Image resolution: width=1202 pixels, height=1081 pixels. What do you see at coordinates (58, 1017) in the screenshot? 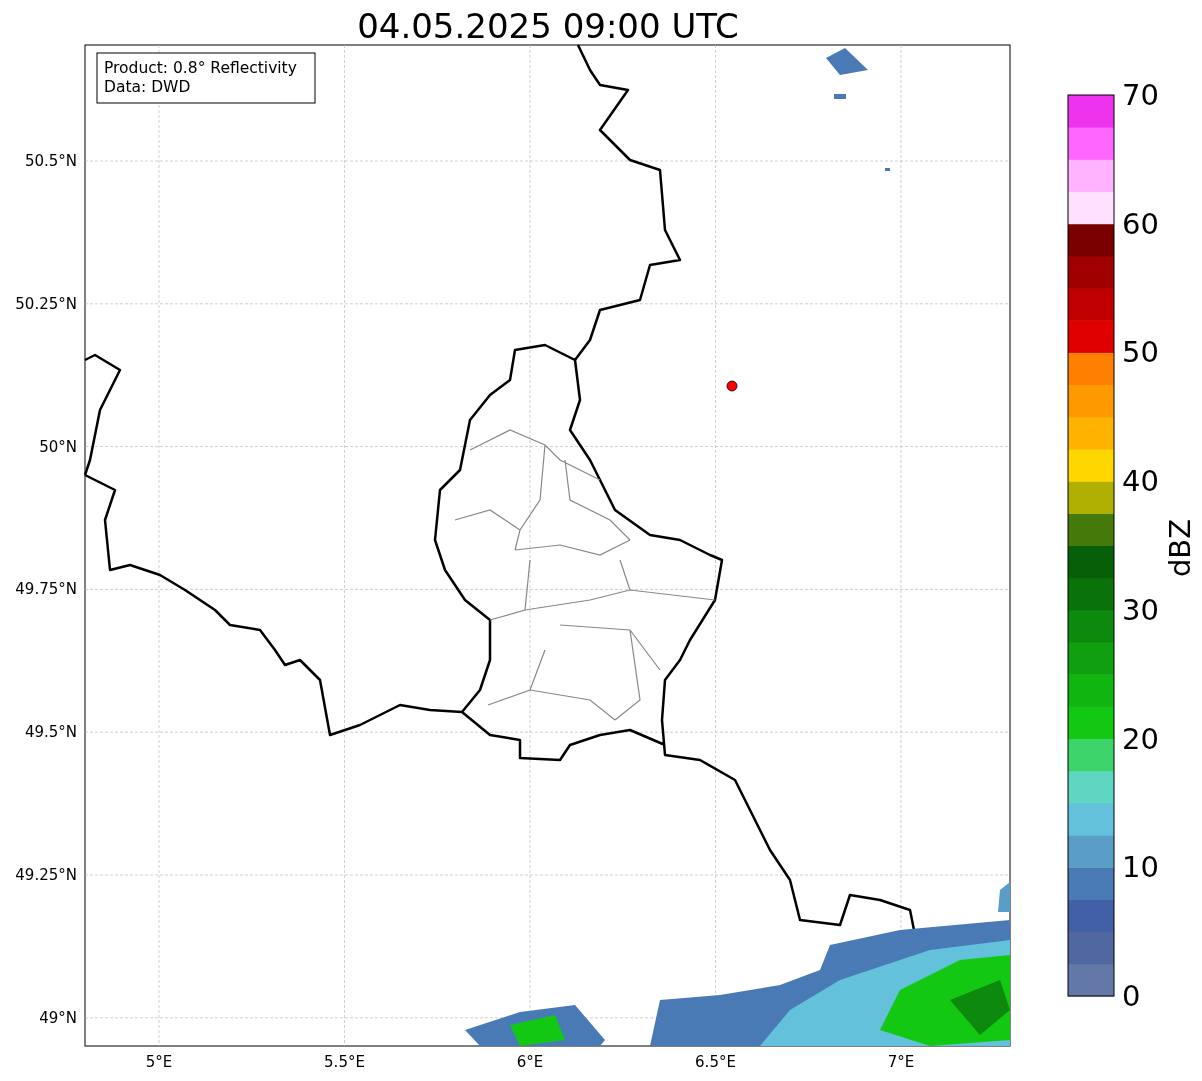
I see `axis-tick-label: 49°N` at bounding box center [58, 1017].